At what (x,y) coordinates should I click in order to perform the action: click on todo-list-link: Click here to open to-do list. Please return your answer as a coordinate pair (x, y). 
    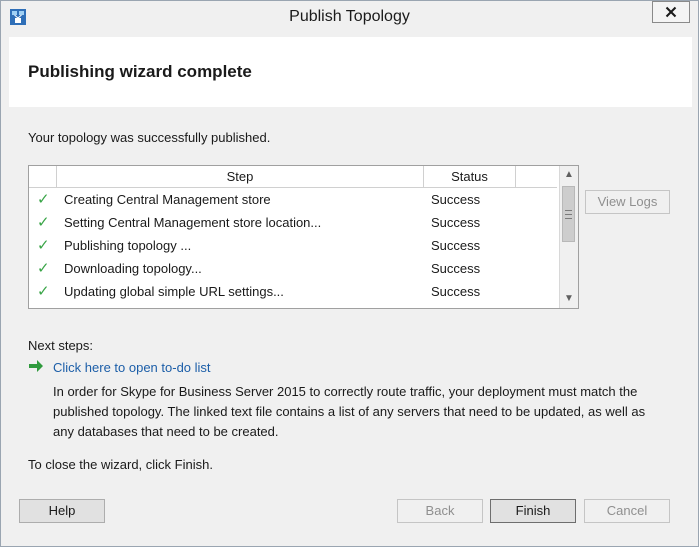
    Looking at the image, I should click on (132, 367).